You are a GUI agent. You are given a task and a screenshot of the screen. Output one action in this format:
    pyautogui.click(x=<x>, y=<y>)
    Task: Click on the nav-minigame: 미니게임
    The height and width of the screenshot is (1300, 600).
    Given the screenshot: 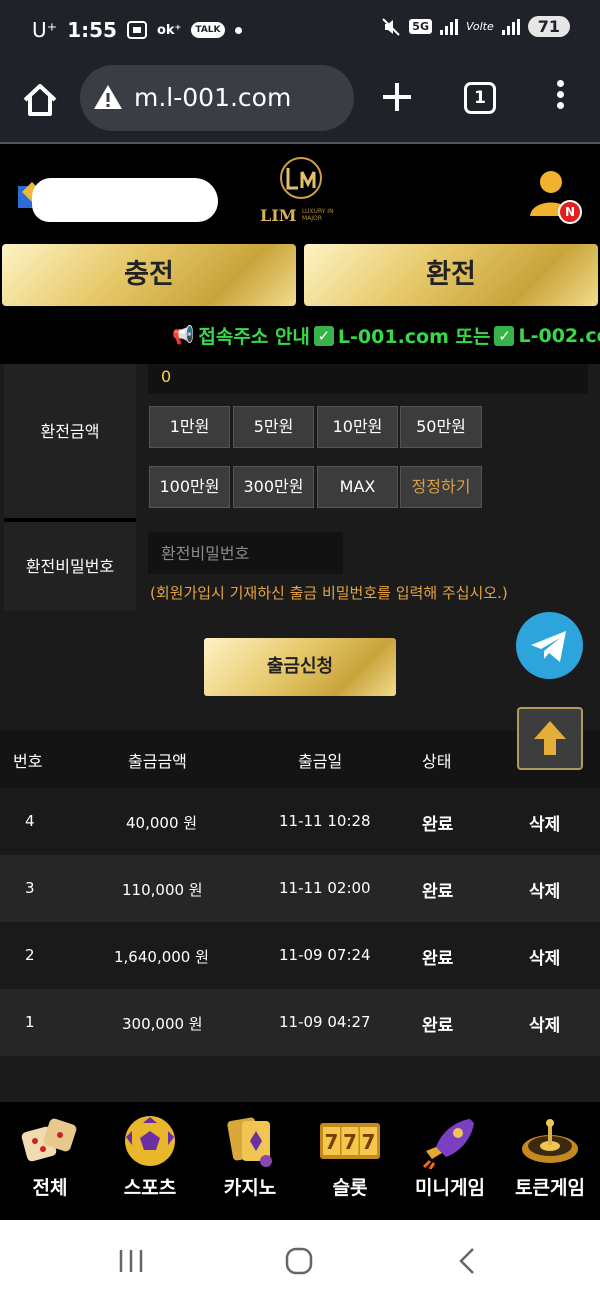 What is the action you would take?
    pyautogui.click(x=450, y=1161)
    